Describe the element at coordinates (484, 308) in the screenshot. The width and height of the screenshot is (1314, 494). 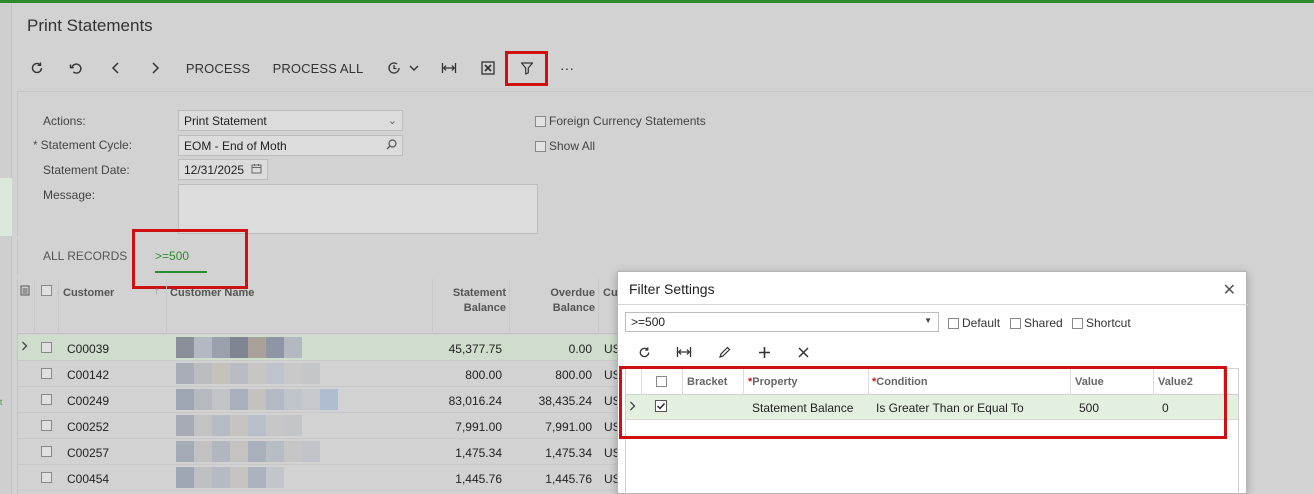
I see `header-statement-balance-line2: Balance` at that location.